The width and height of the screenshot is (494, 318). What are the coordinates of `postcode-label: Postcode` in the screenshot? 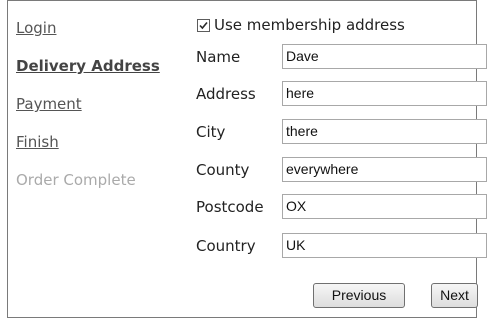 It's located at (230, 207).